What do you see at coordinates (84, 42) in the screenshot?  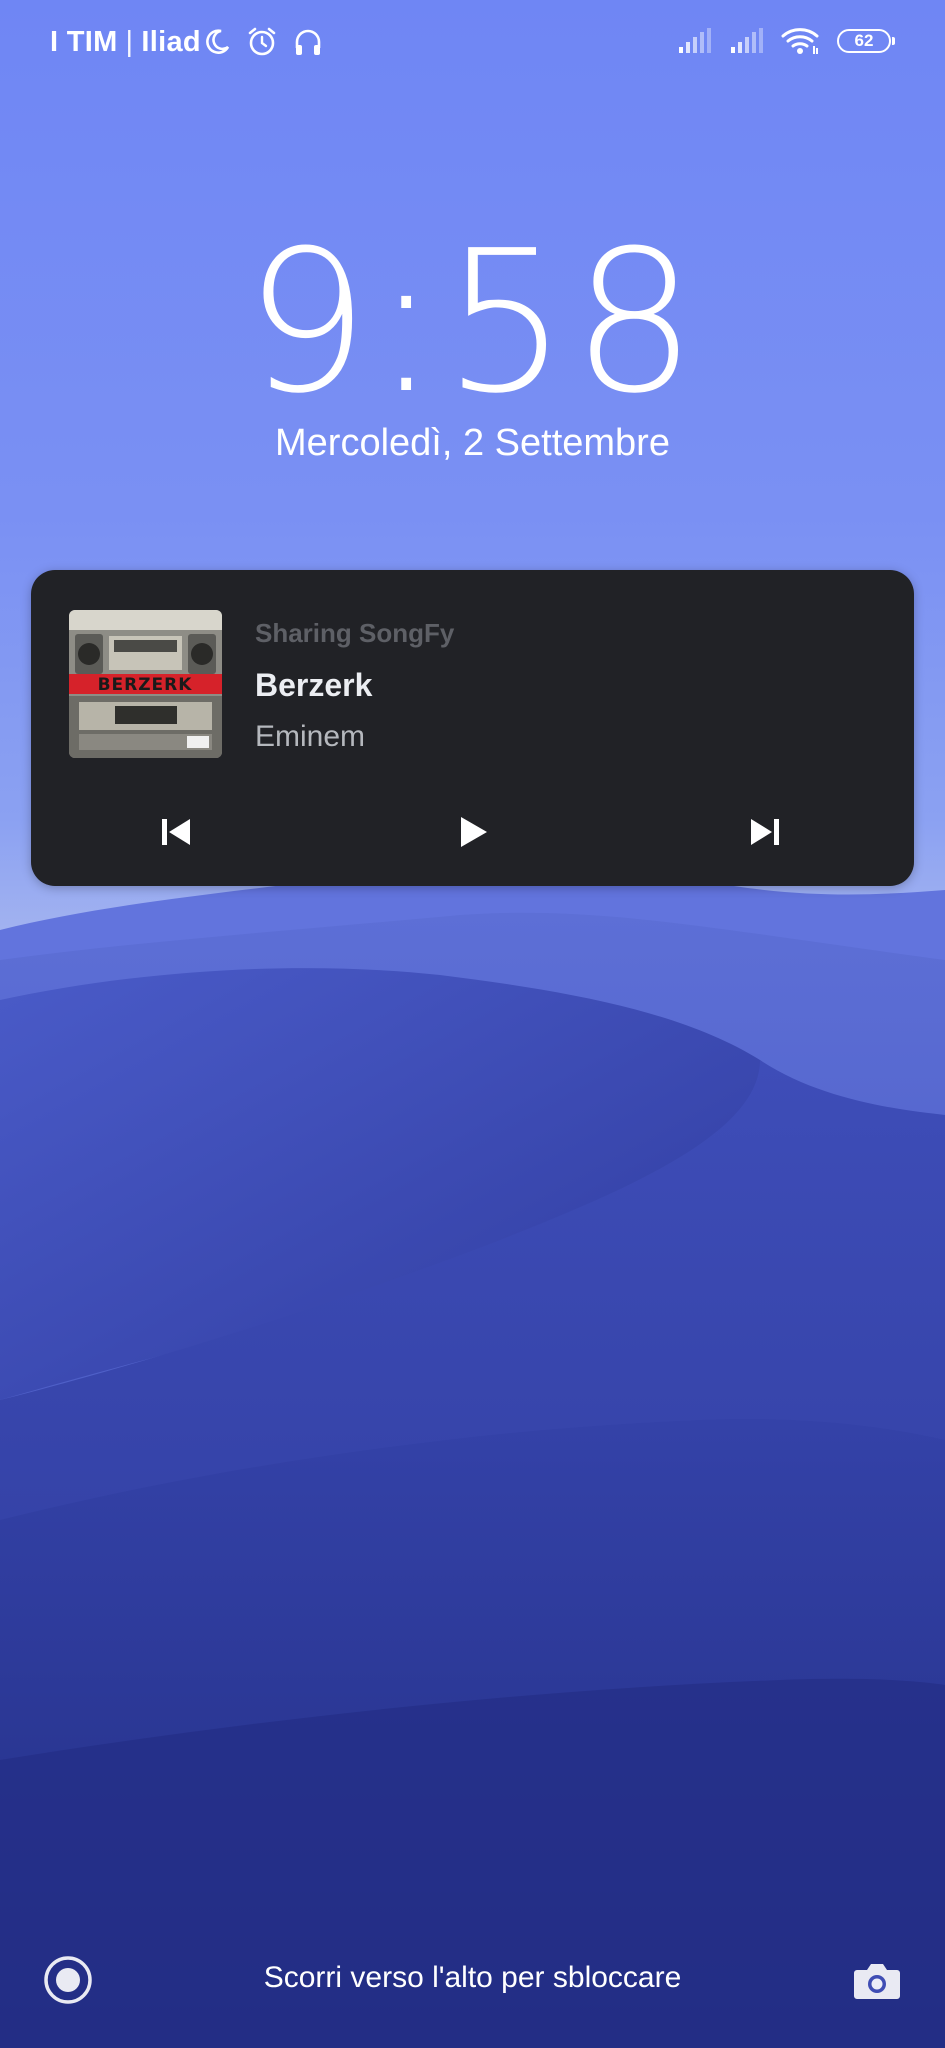 I see `carrier-1: I TIM` at bounding box center [84, 42].